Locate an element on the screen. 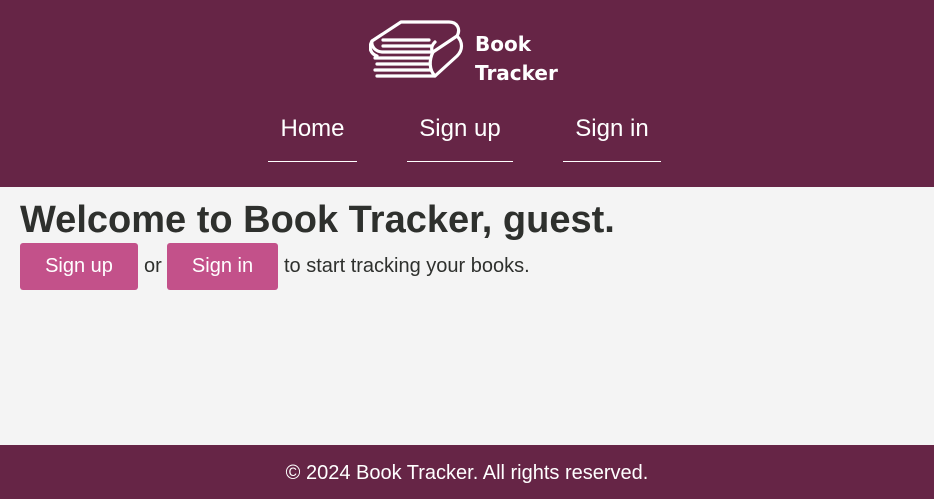  nav-home-link: Home is located at coordinates (312, 137).